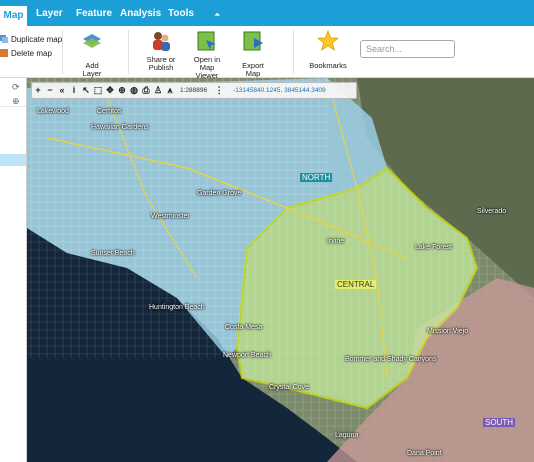  Describe the element at coordinates (424, 453) in the screenshot. I see `place-label: Dana Point` at that location.